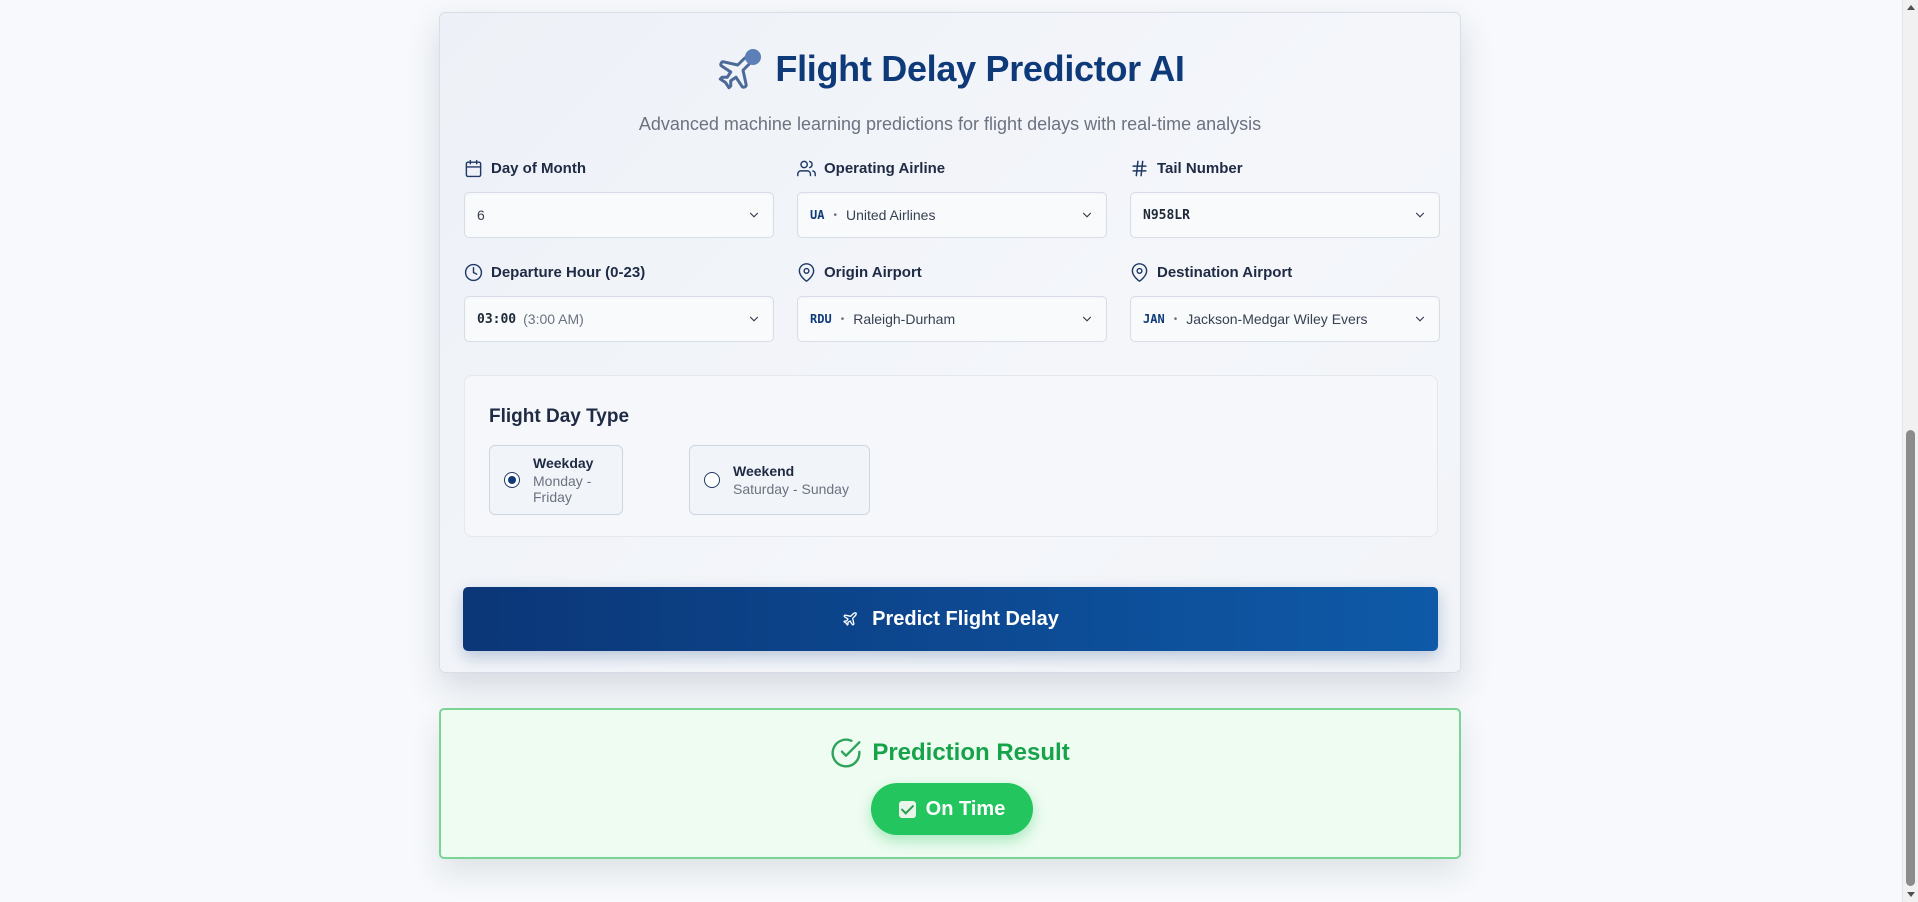 The height and width of the screenshot is (902, 1918). Describe the element at coordinates (619, 215) in the screenshot. I see `day-of-month-select: 6` at that location.